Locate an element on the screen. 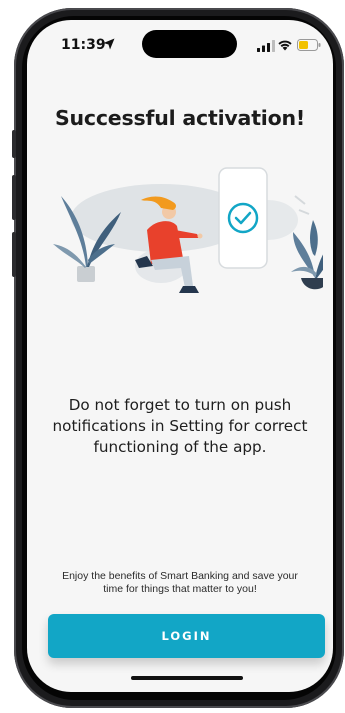 This screenshot has width=345, height=713. status-bar: 11:39 is located at coordinates (180, 46).